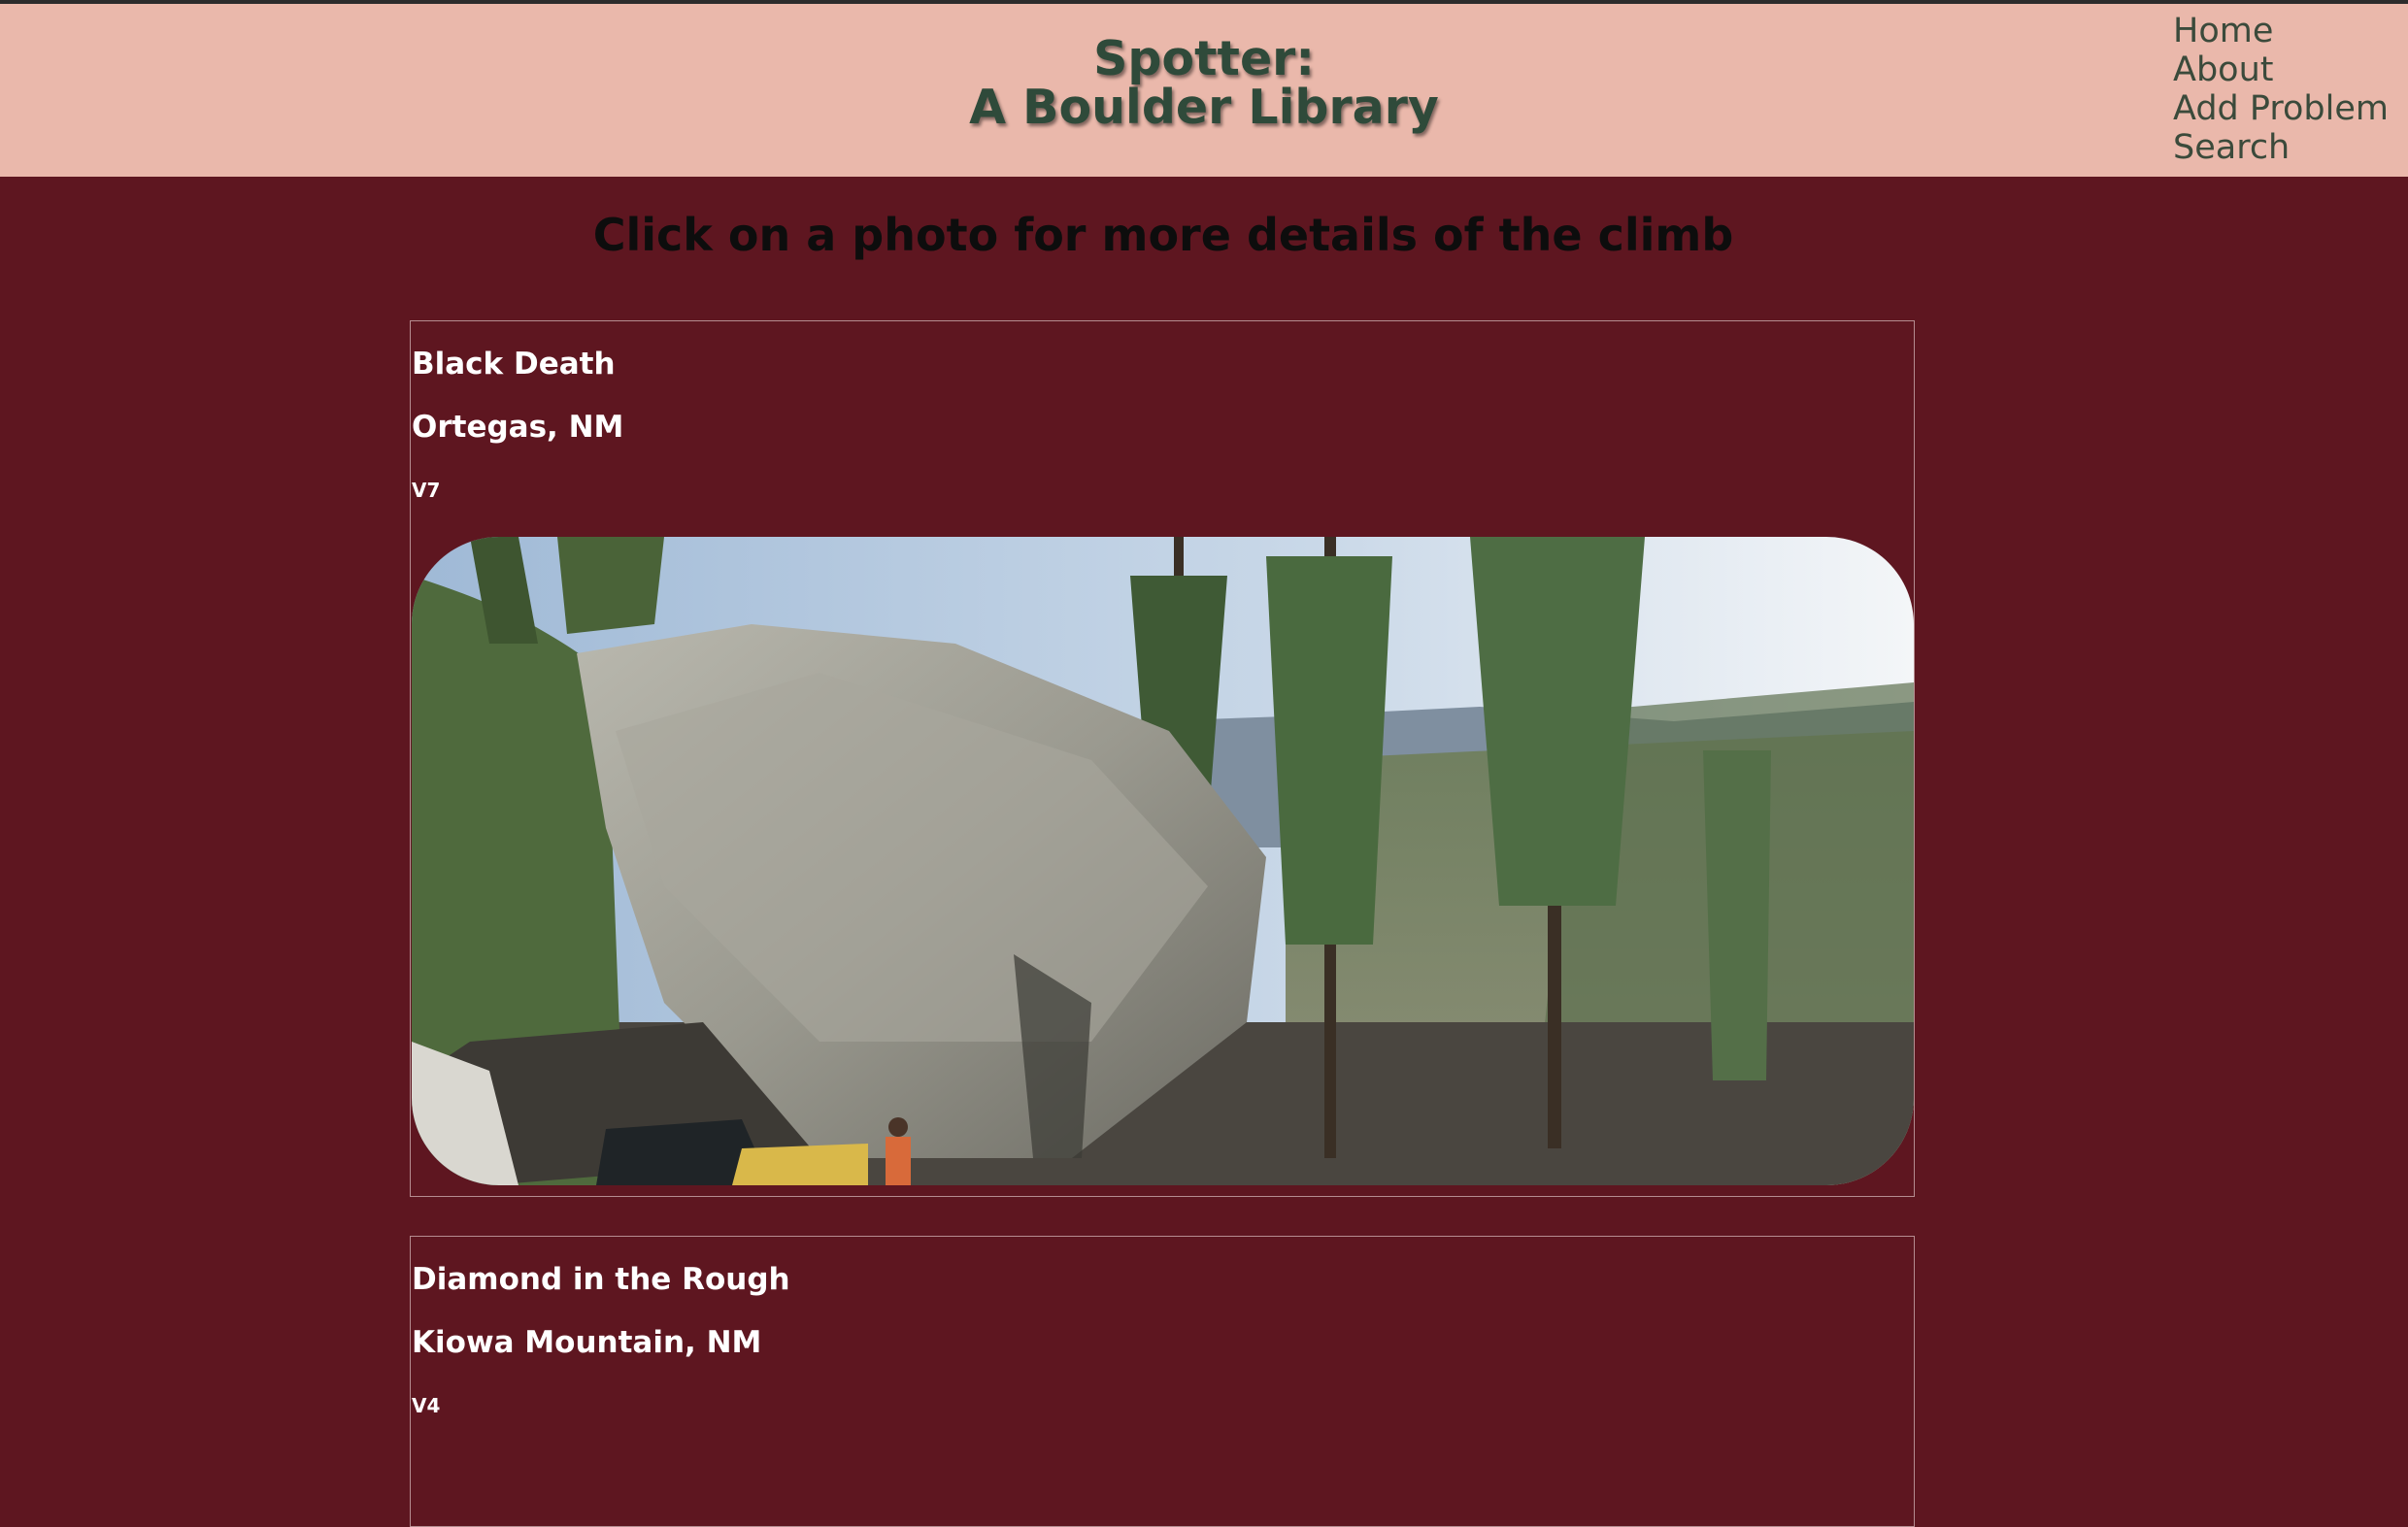 This screenshot has width=2408, height=1527. What do you see at coordinates (518, 427) in the screenshot?
I see `climb-location: Ortegas, NM` at bounding box center [518, 427].